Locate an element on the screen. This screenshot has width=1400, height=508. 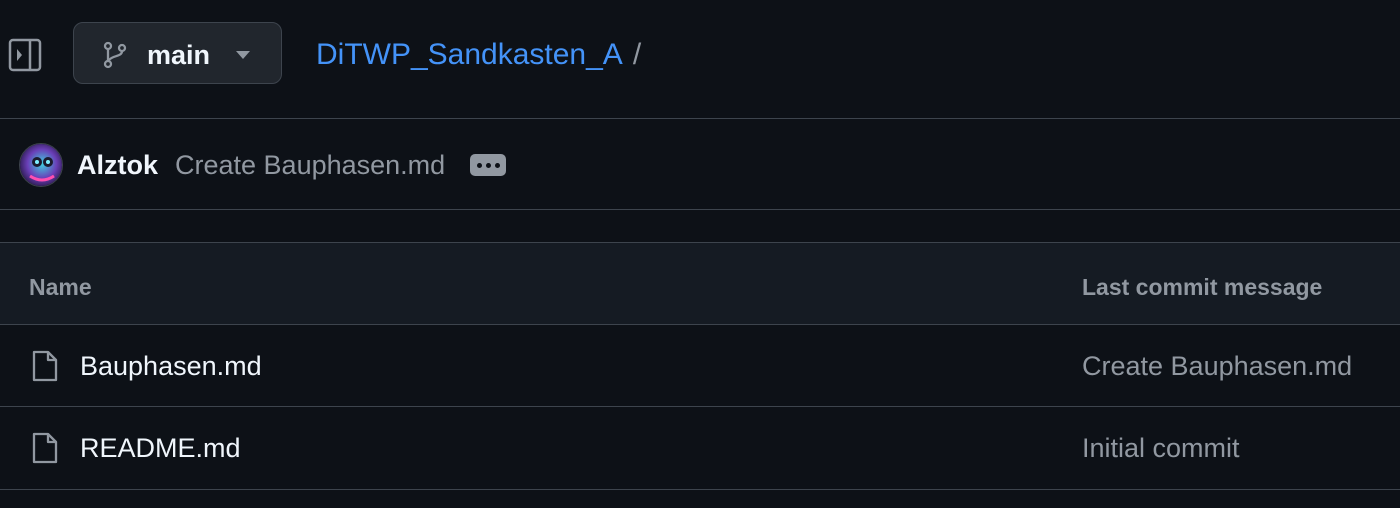
branch-name: main is located at coordinates (179, 55).